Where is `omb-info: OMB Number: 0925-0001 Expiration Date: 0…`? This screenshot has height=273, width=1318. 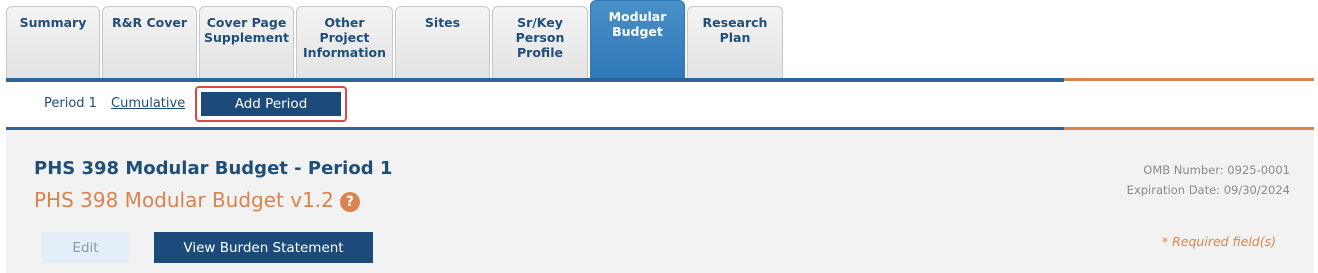 omb-info: OMB Number: 0925-0001 Expiration Date: 0… is located at coordinates (1208, 180).